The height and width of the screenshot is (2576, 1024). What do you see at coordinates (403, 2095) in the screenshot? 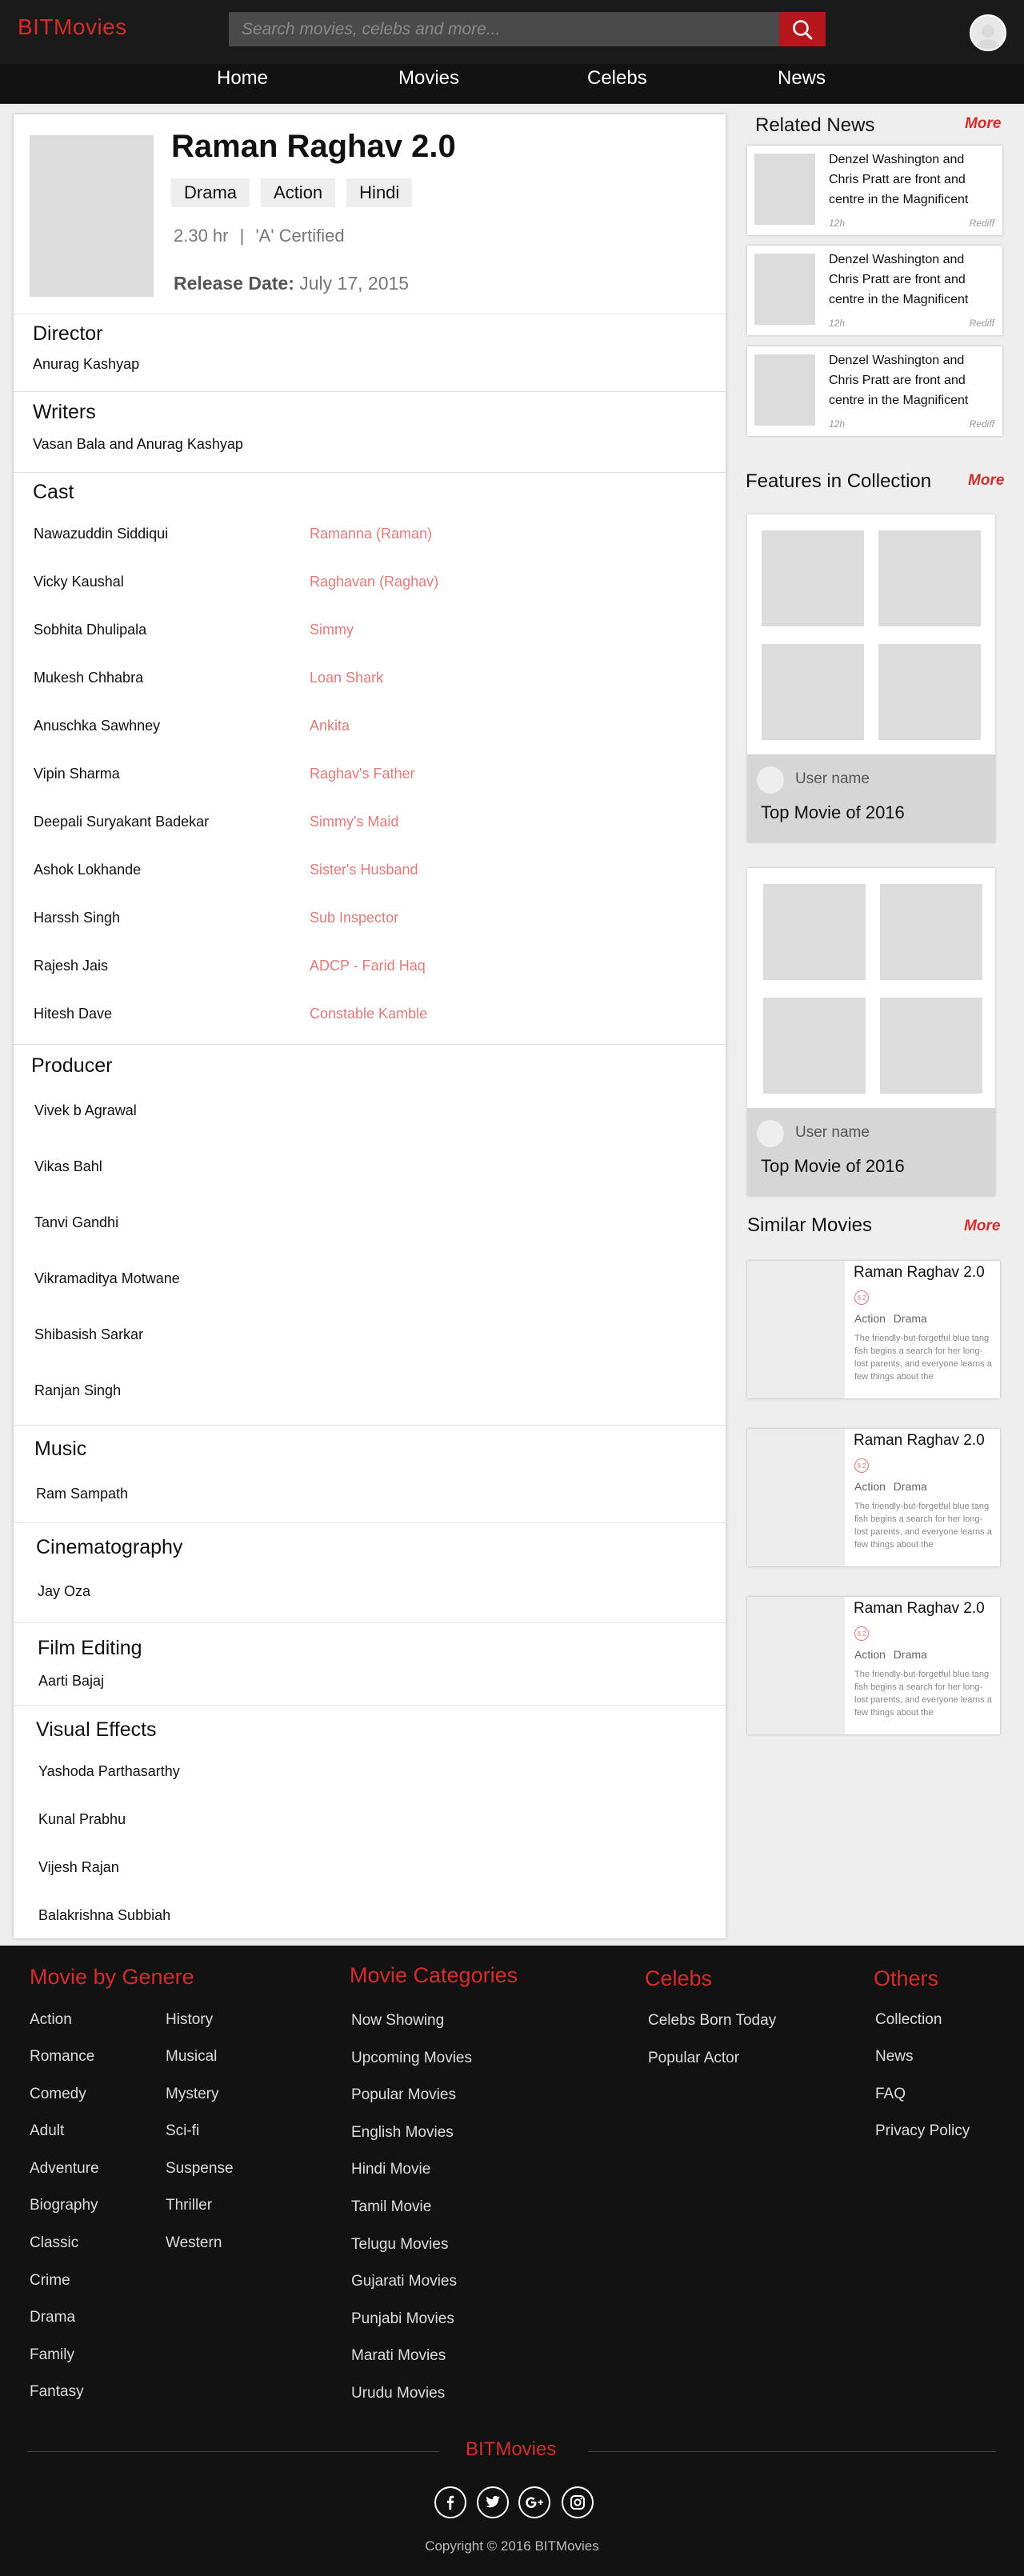
I see `footer-category-link: Popular Movies` at bounding box center [403, 2095].